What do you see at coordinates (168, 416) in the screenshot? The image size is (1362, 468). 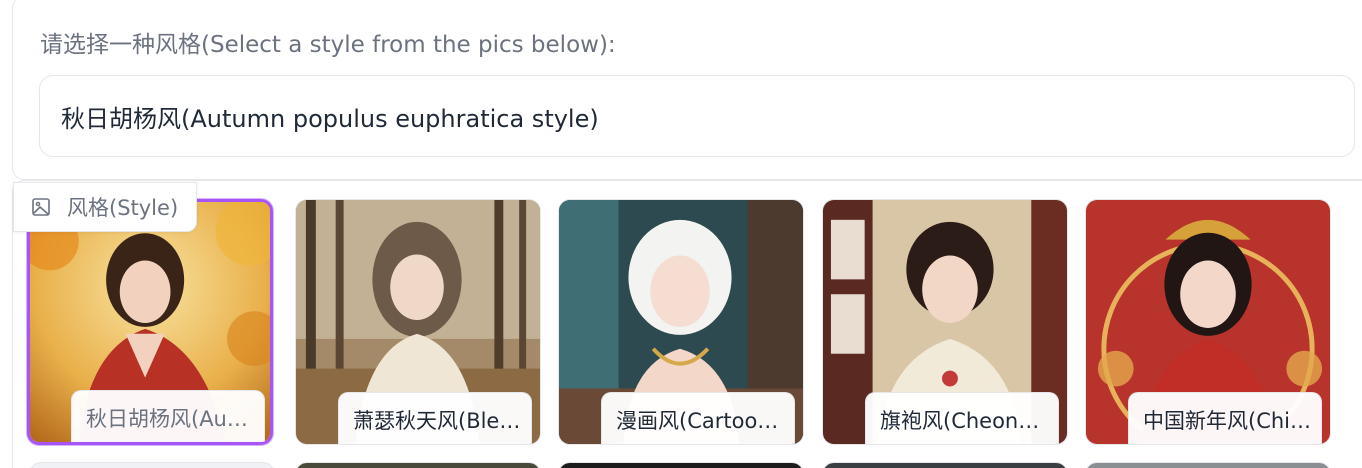 I see `gallery-item-caption: 秋日胡杨风(Autumn populus euphratica style)` at bounding box center [168, 416].